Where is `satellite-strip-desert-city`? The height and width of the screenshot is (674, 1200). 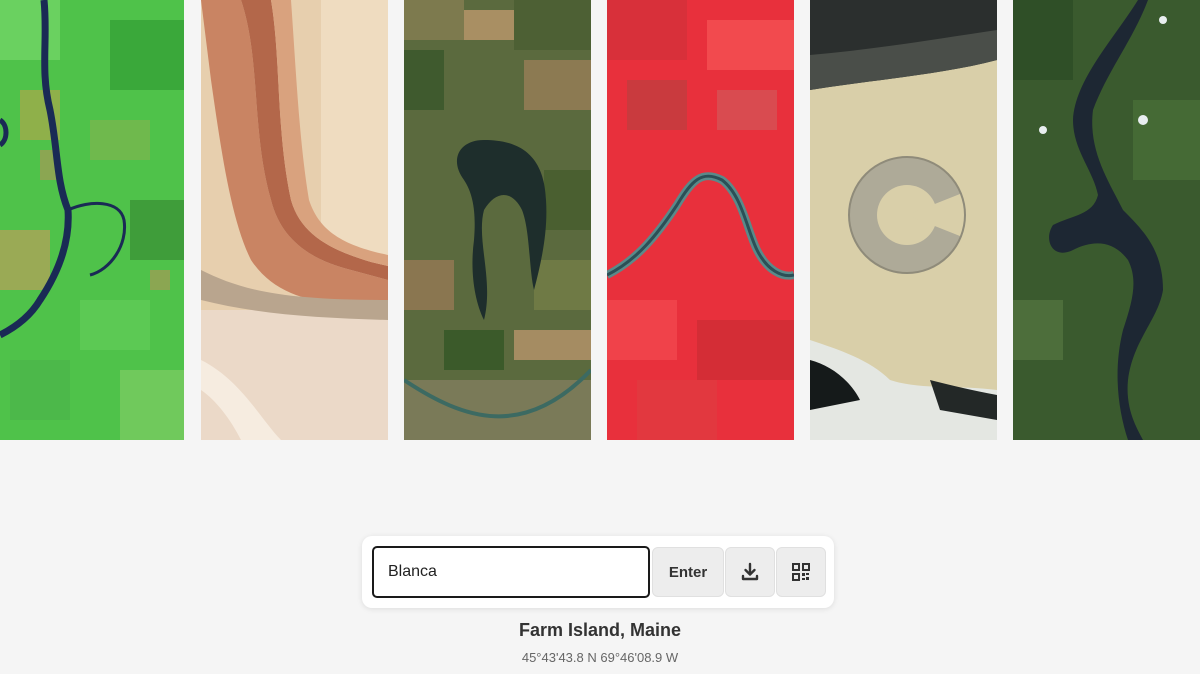 satellite-strip-desert-city is located at coordinates (903, 220).